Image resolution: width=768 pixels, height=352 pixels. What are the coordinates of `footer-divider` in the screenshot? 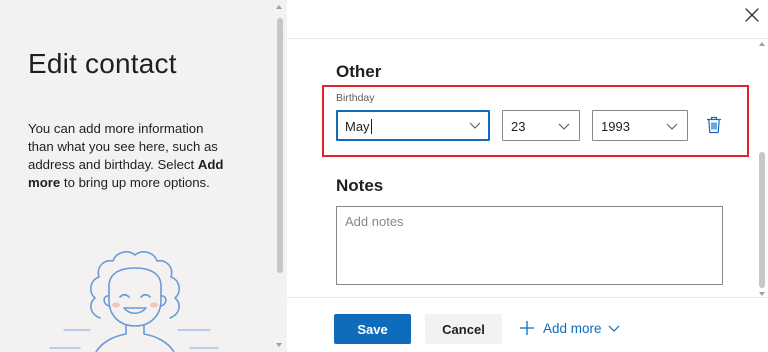 It's located at (527, 297).